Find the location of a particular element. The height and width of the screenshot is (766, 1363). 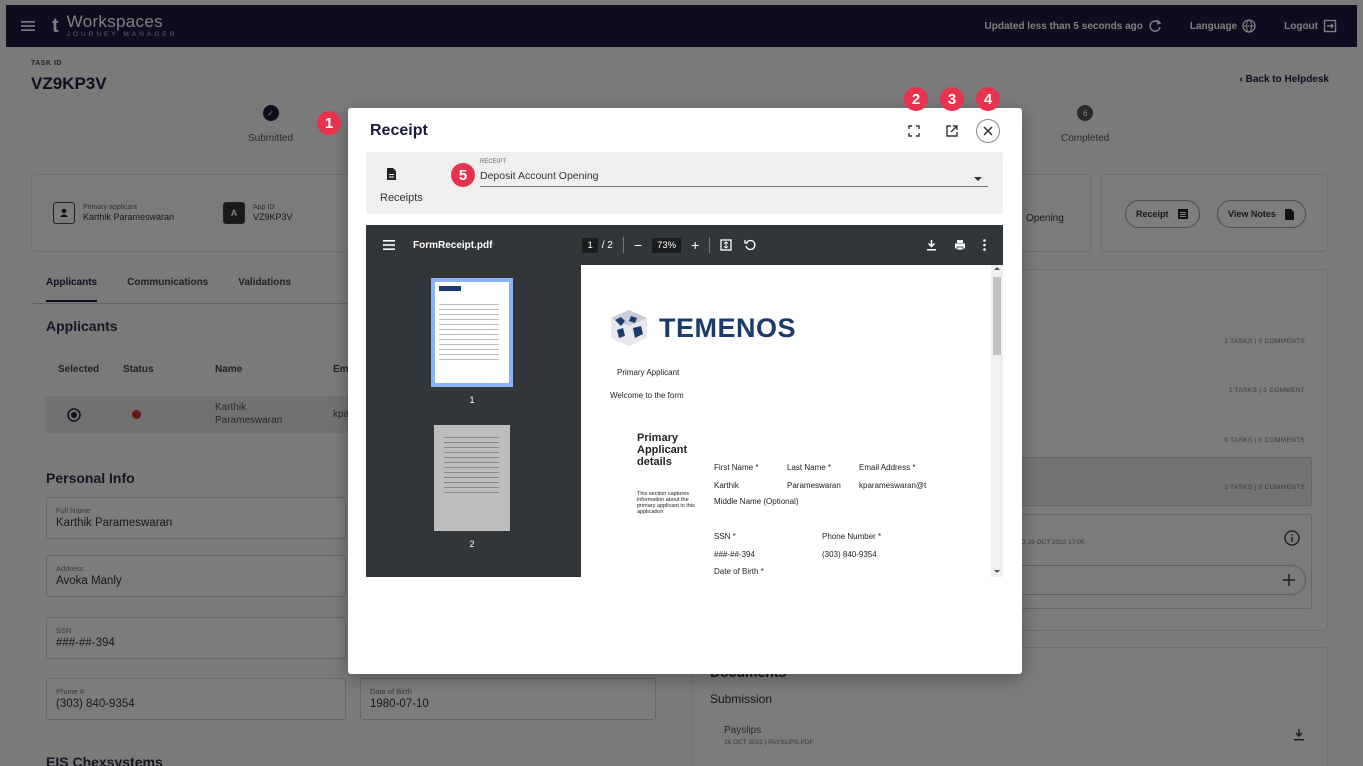

doc-phone-label: Phone Number * is located at coordinates (852, 536).